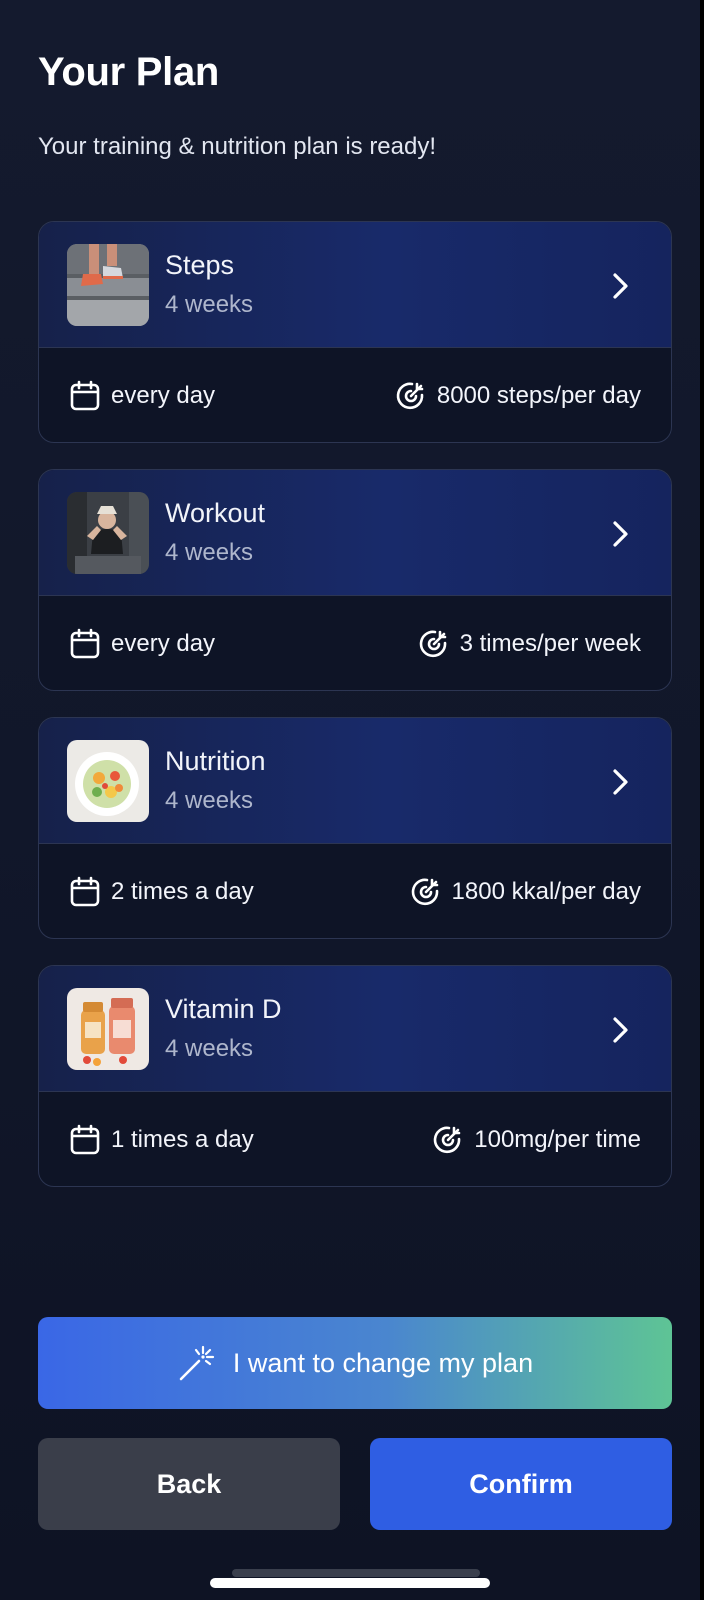  I want to click on home-indicator, so click(350, 1583).